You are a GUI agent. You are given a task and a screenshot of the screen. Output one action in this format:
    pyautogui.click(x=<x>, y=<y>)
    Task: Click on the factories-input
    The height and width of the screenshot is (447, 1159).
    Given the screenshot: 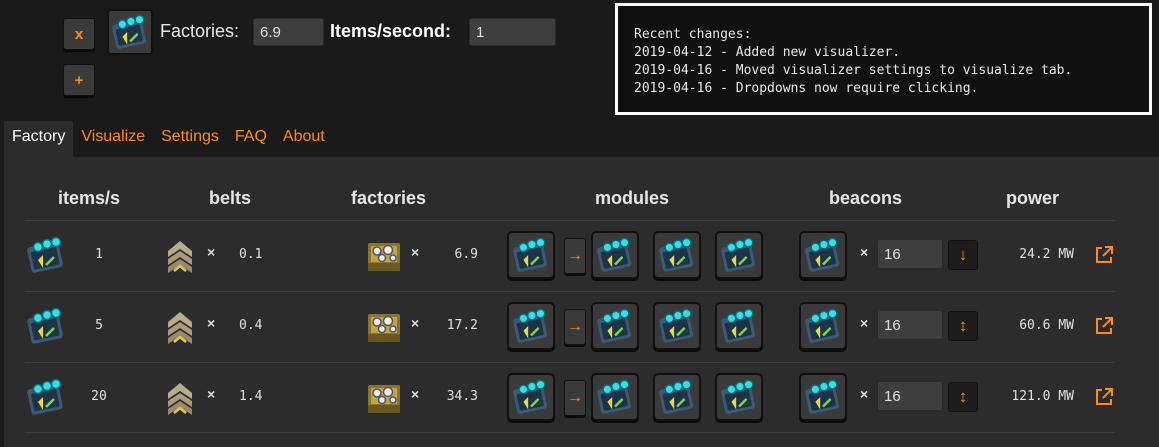 What is the action you would take?
    pyautogui.click(x=288, y=32)
    